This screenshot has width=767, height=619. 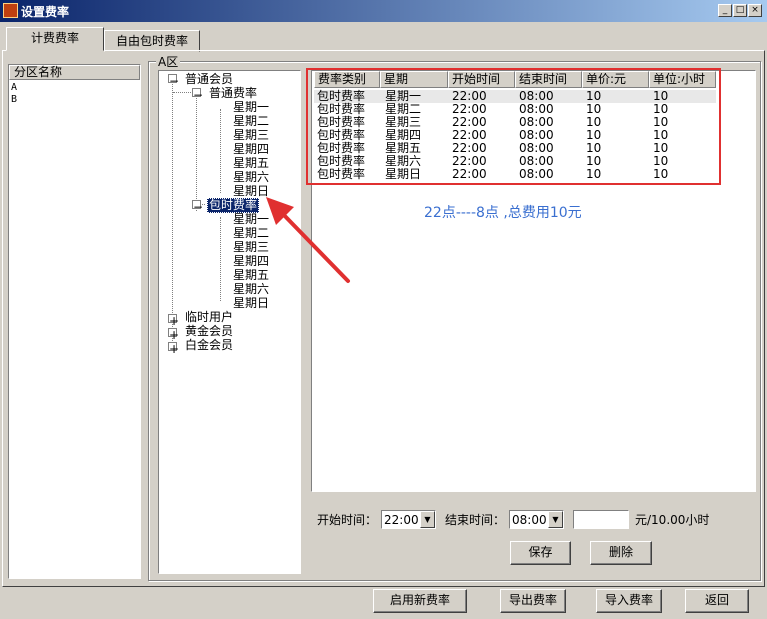 What do you see at coordinates (621, 553) in the screenshot?
I see `delete-button: 删除` at bounding box center [621, 553].